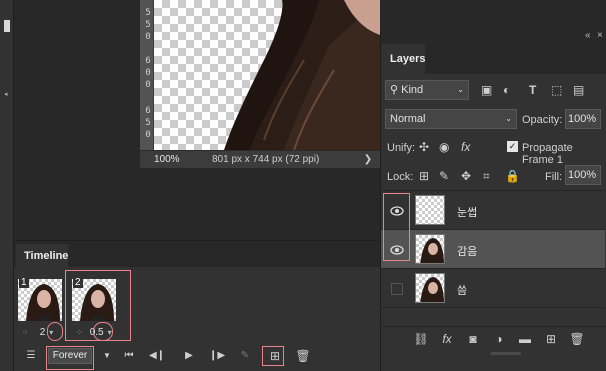 The image size is (606, 371). I want to click on previous-frame-icon: ◀❙, so click(157, 356).